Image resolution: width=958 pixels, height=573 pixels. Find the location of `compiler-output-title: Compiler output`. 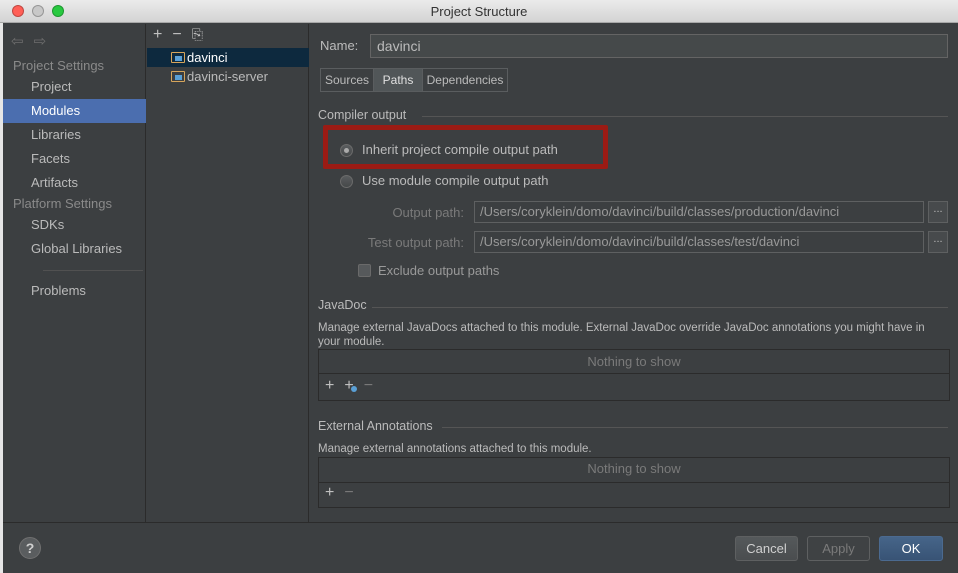

compiler-output-title: Compiler output is located at coordinates (362, 115).